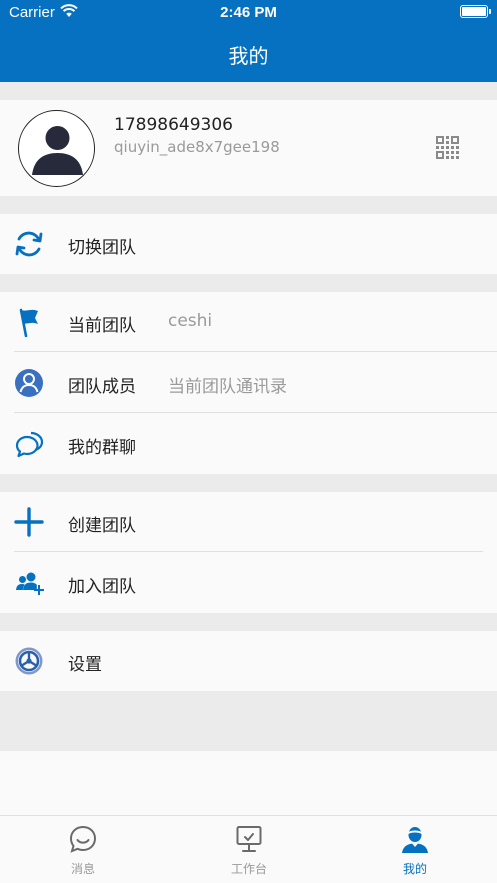 The image size is (497, 883). What do you see at coordinates (475, 11) in the screenshot?
I see `battery-icon` at bounding box center [475, 11].